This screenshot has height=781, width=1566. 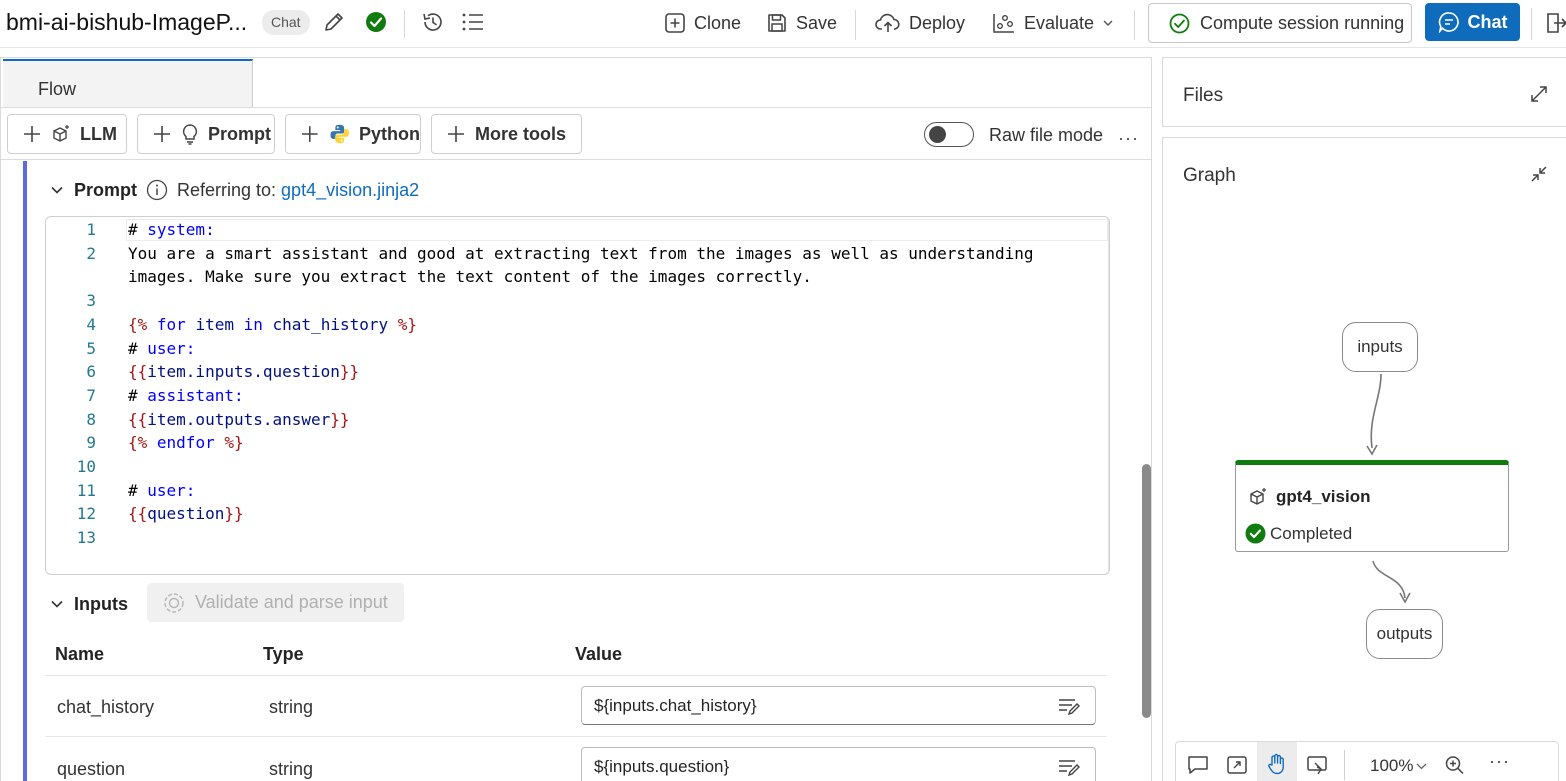 I want to click on referring-label: Referring to:, so click(x=227, y=189).